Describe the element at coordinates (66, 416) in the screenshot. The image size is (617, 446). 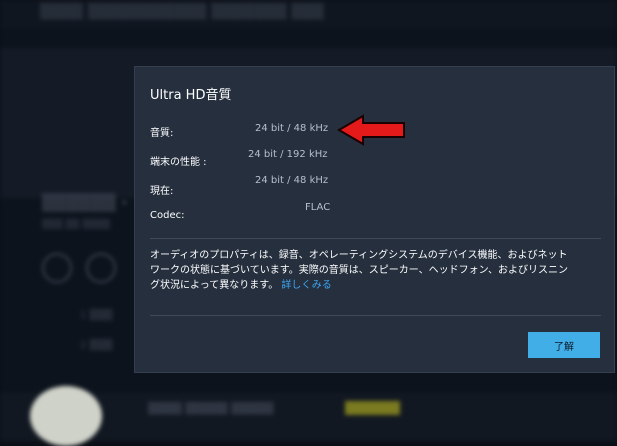
I see `background-album-art` at that location.